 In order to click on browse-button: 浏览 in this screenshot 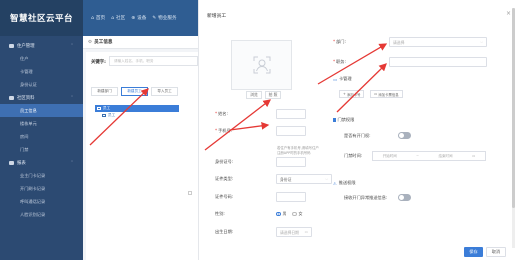, I will do `click(254, 95)`.